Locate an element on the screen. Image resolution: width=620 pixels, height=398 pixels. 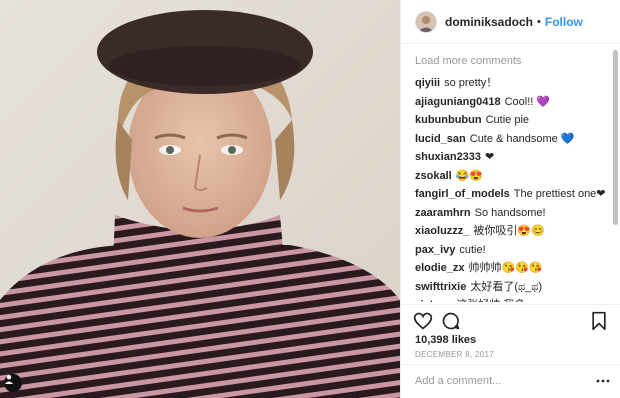
add-comment-input is located at coordinates (500, 381).